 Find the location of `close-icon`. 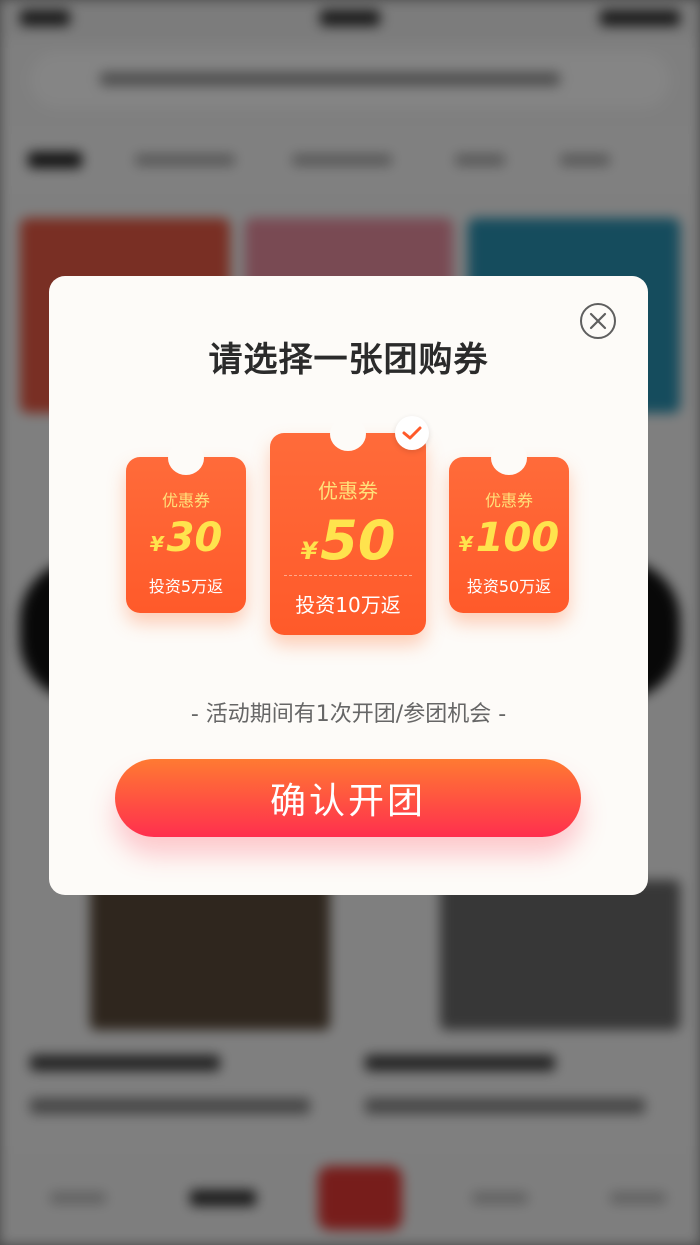

close-icon is located at coordinates (598, 321).